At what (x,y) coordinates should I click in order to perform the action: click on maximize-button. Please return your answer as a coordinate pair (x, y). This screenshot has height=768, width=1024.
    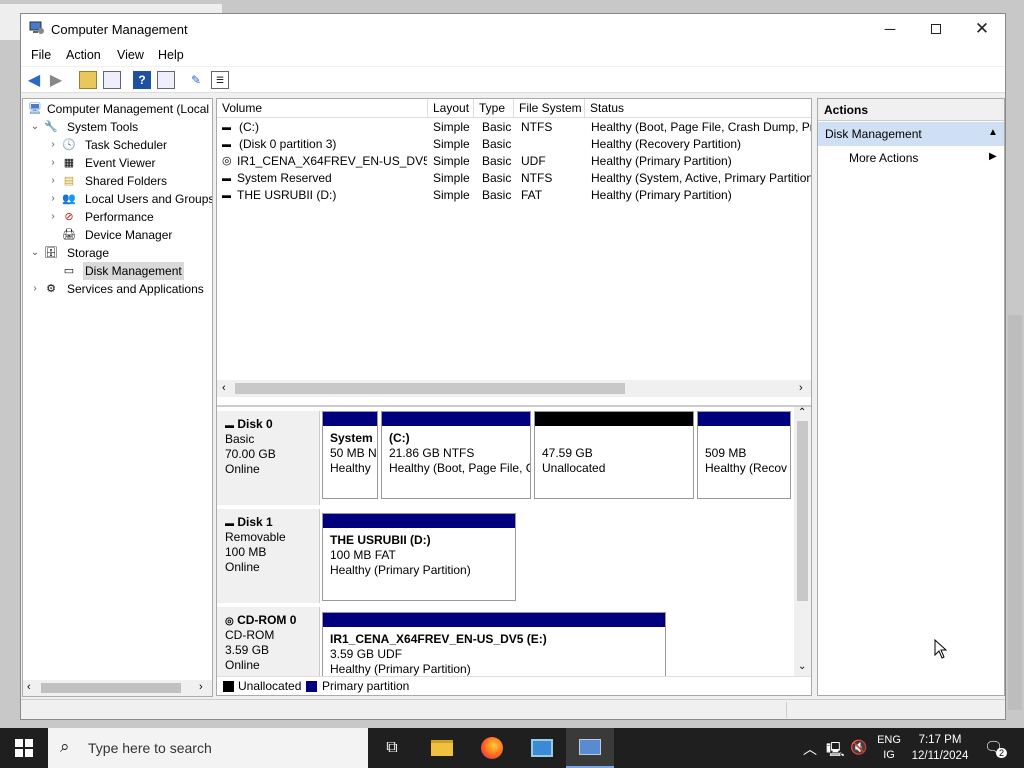
    Looking at the image, I should click on (936, 29).